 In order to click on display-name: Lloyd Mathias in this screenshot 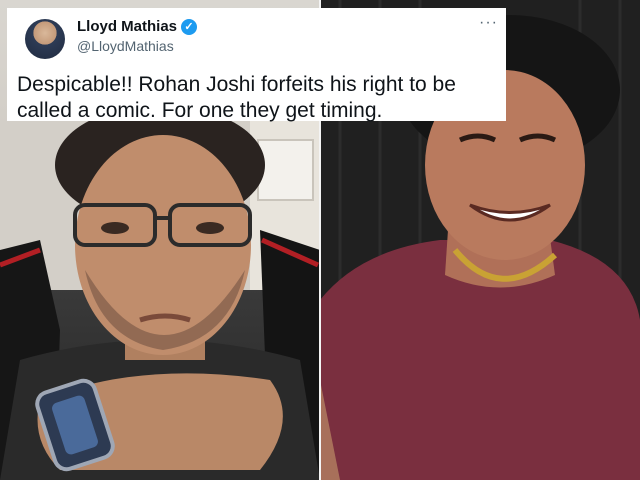, I will do `click(127, 26)`.